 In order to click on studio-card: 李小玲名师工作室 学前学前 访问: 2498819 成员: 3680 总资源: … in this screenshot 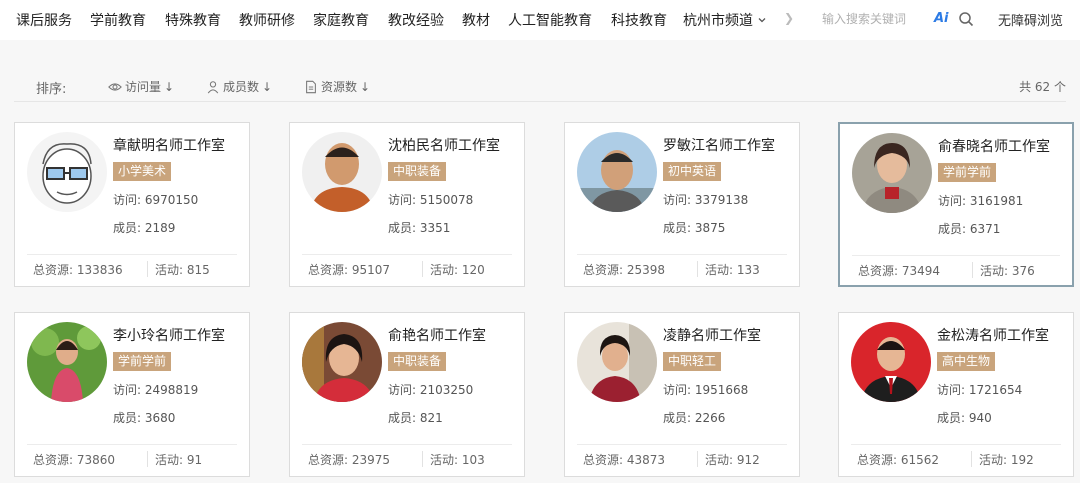, I will do `click(132, 394)`.